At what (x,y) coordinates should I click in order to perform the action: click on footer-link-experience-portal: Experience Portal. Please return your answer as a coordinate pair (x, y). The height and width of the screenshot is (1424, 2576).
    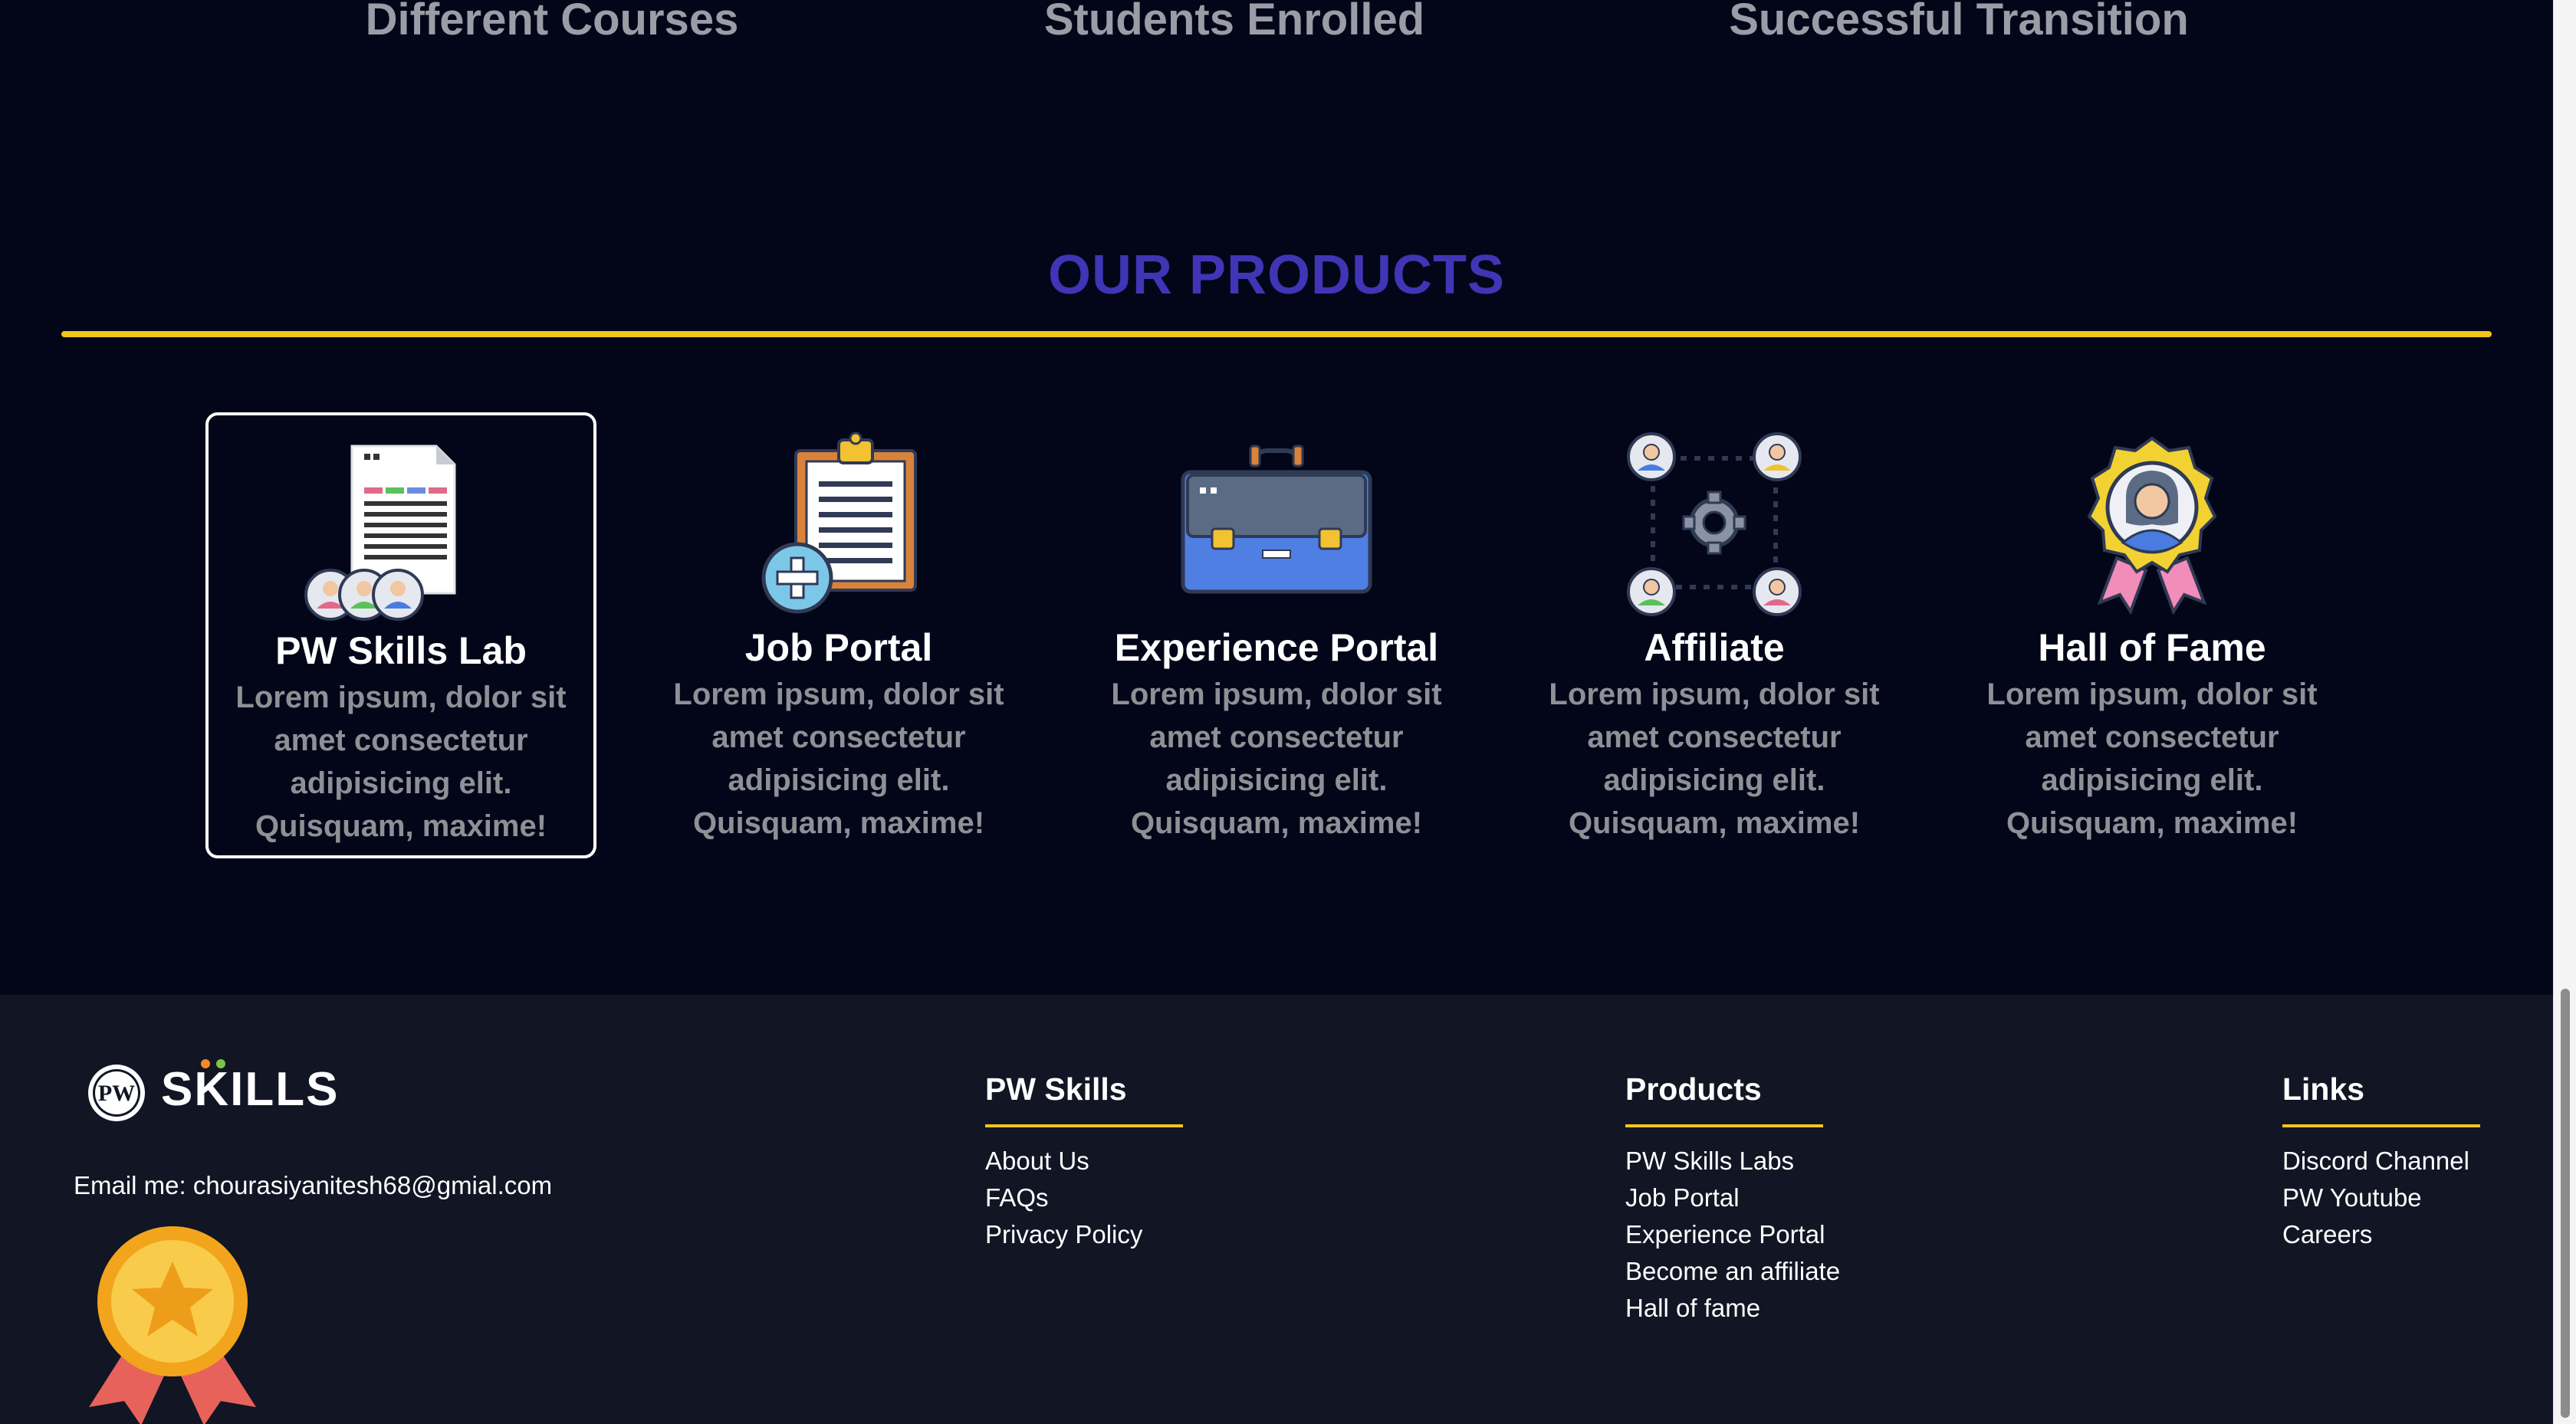
    Looking at the image, I should click on (1732, 1234).